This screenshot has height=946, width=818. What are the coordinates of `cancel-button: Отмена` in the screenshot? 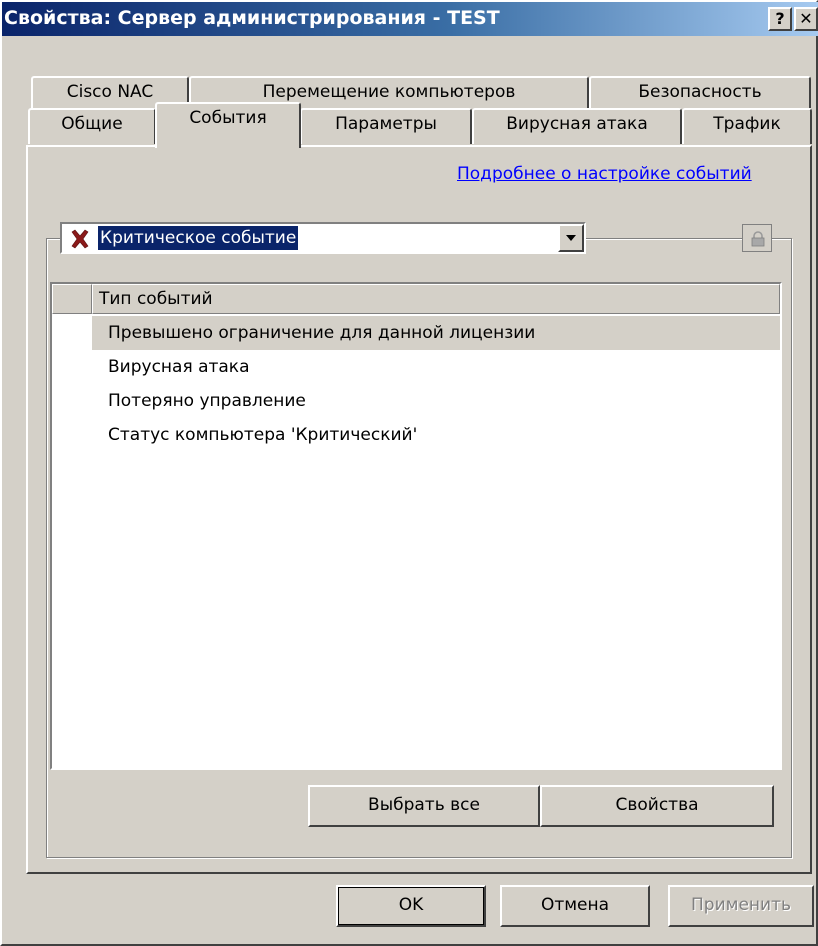 It's located at (575, 906).